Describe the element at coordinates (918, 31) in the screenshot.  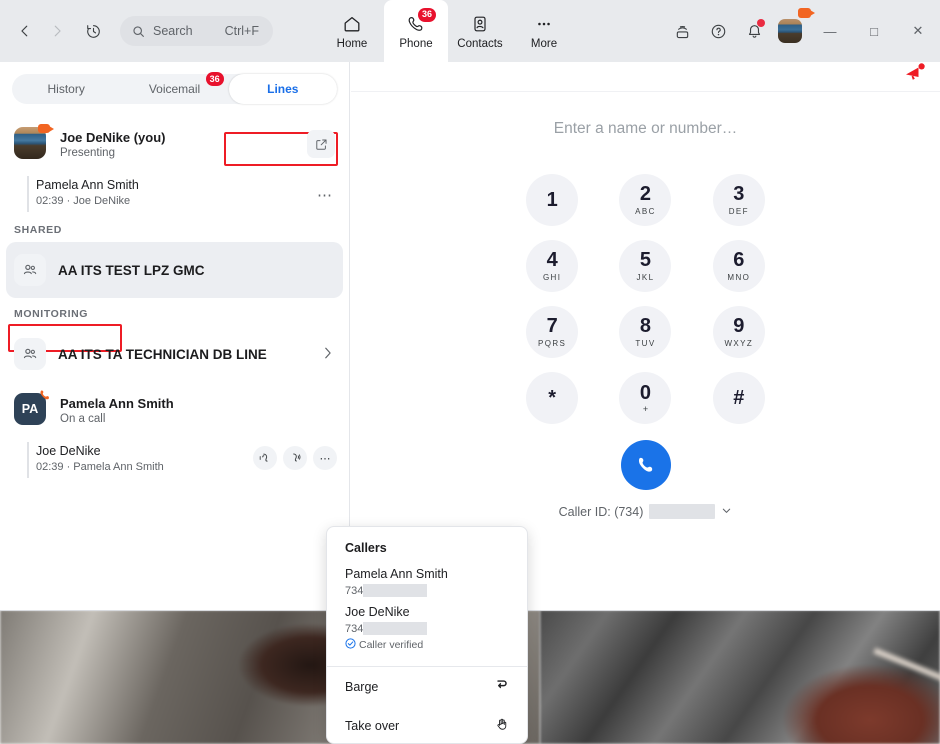
I see `close-button: ✕` at that location.